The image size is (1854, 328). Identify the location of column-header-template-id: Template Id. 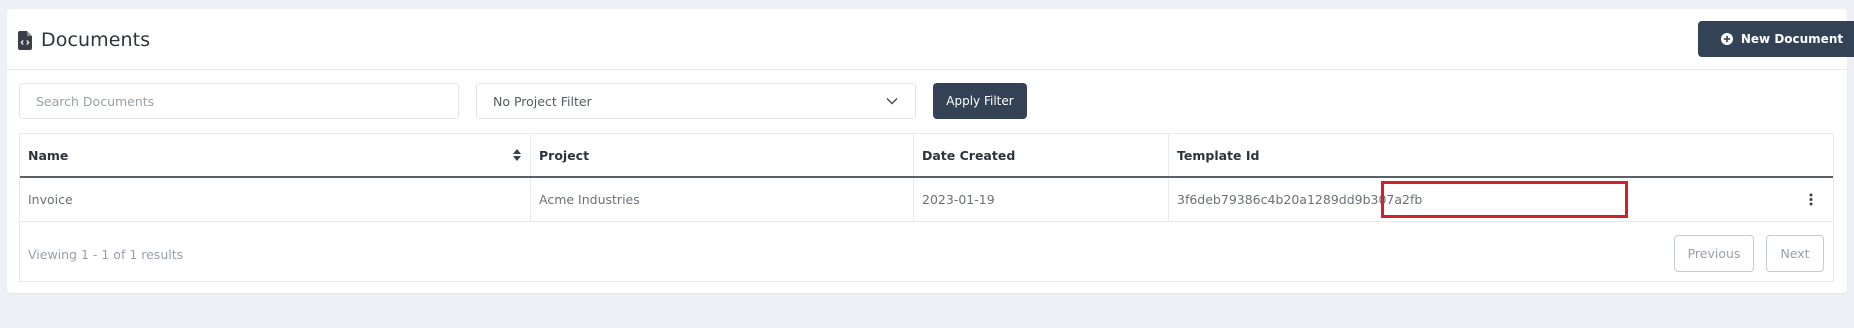
(1218, 155).